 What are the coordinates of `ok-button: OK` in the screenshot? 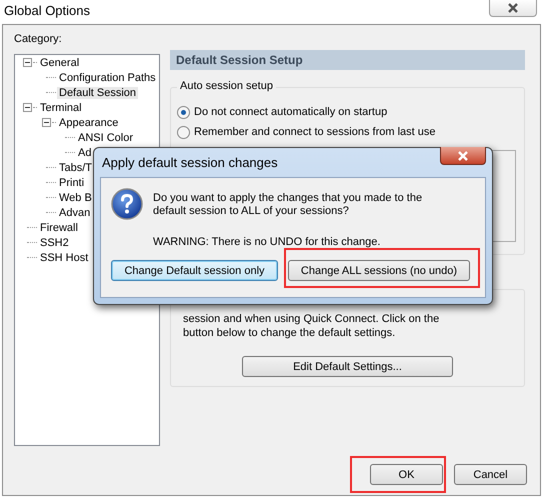 It's located at (406, 474).